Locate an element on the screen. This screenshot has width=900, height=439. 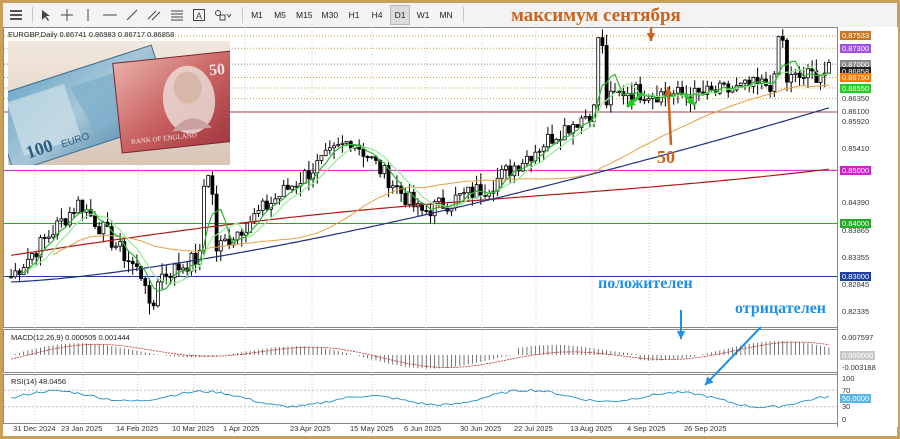
crosshair-icon is located at coordinates (67, 15).